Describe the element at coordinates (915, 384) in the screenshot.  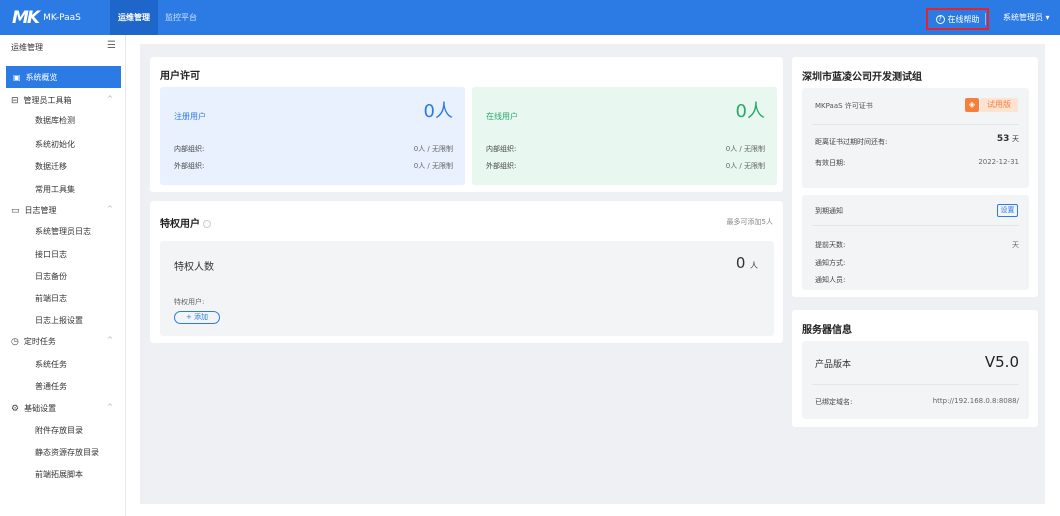
I see `server-divider` at that location.